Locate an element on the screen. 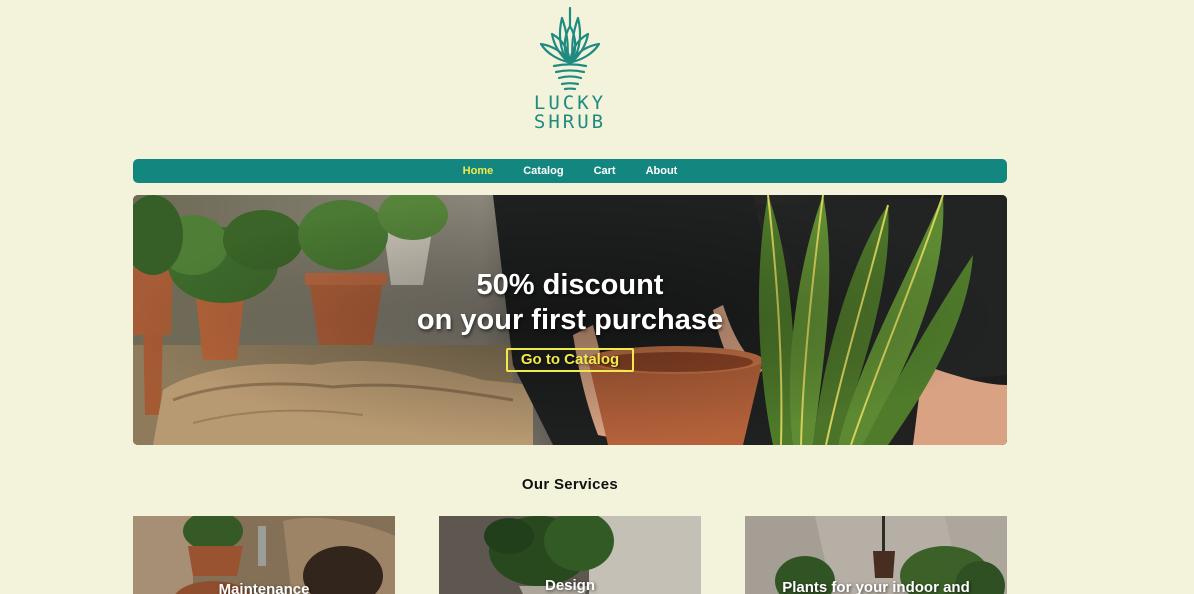  nav-item-catalog: Catalog is located at coordinates (543, 171).